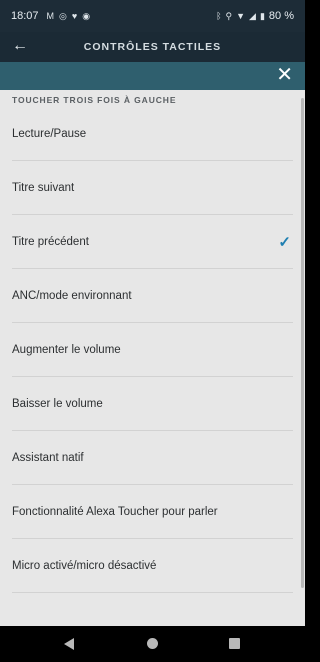 The width and height of the screenshot is (320, 662). I want to click on option-titre-precedent: Titre précédent ✓, so click(152, 242).